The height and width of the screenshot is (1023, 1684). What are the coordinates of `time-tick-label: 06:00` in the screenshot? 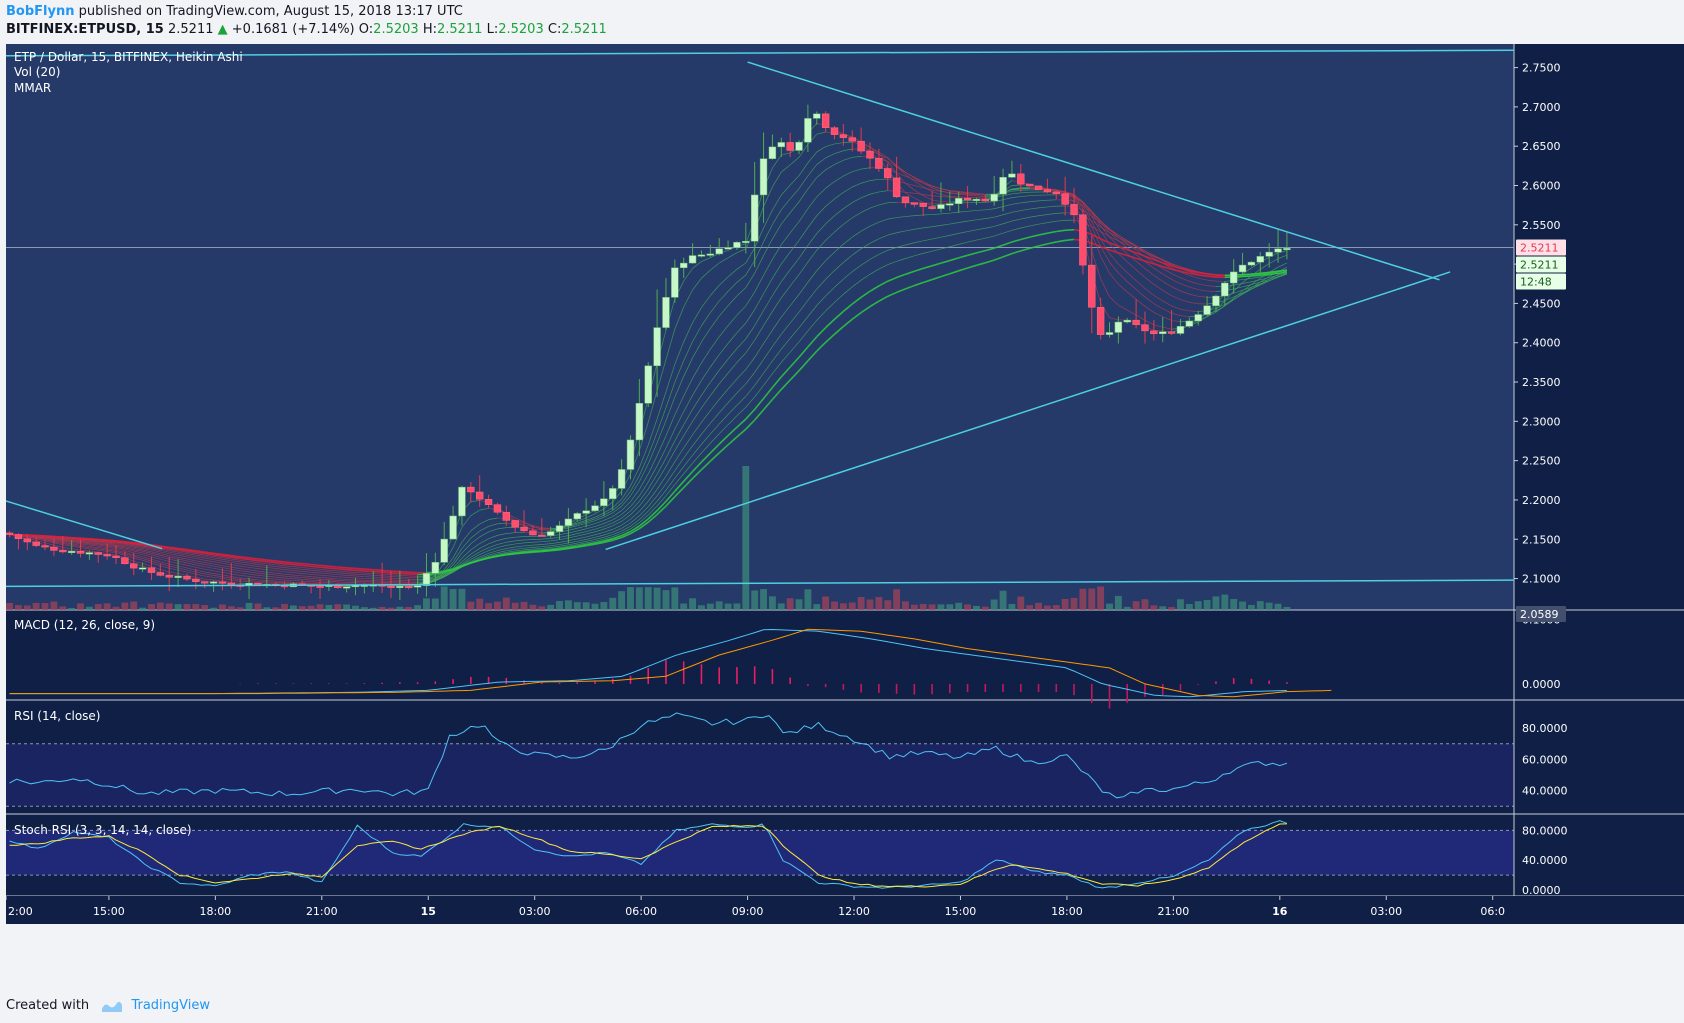 It's located at (641, 911).